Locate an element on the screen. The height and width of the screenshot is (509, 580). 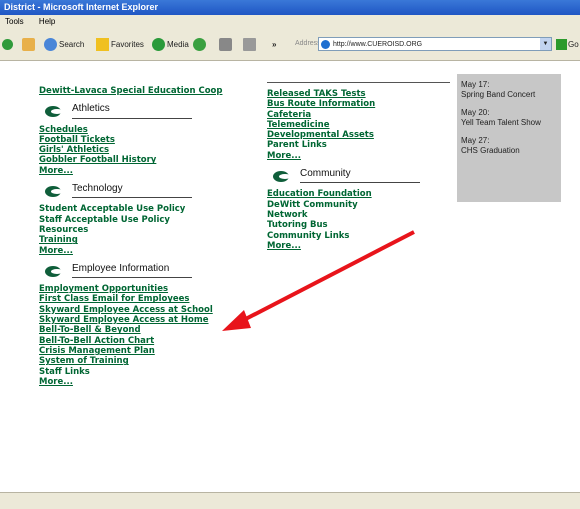
print-button is located at coordinates (250, 45).